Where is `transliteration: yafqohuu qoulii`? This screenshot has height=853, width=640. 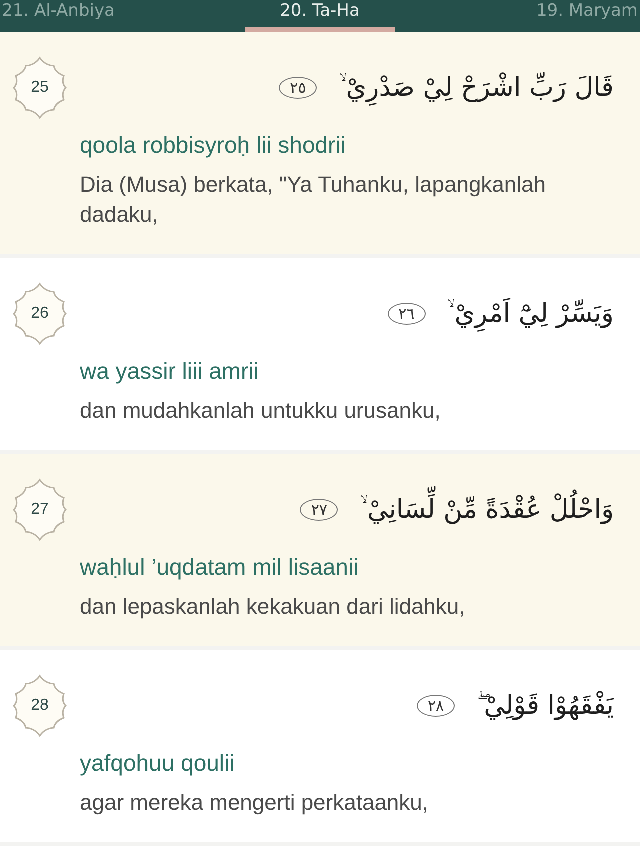
transliteration: yafqohuu qoulii is located at coordinates (158, 763).